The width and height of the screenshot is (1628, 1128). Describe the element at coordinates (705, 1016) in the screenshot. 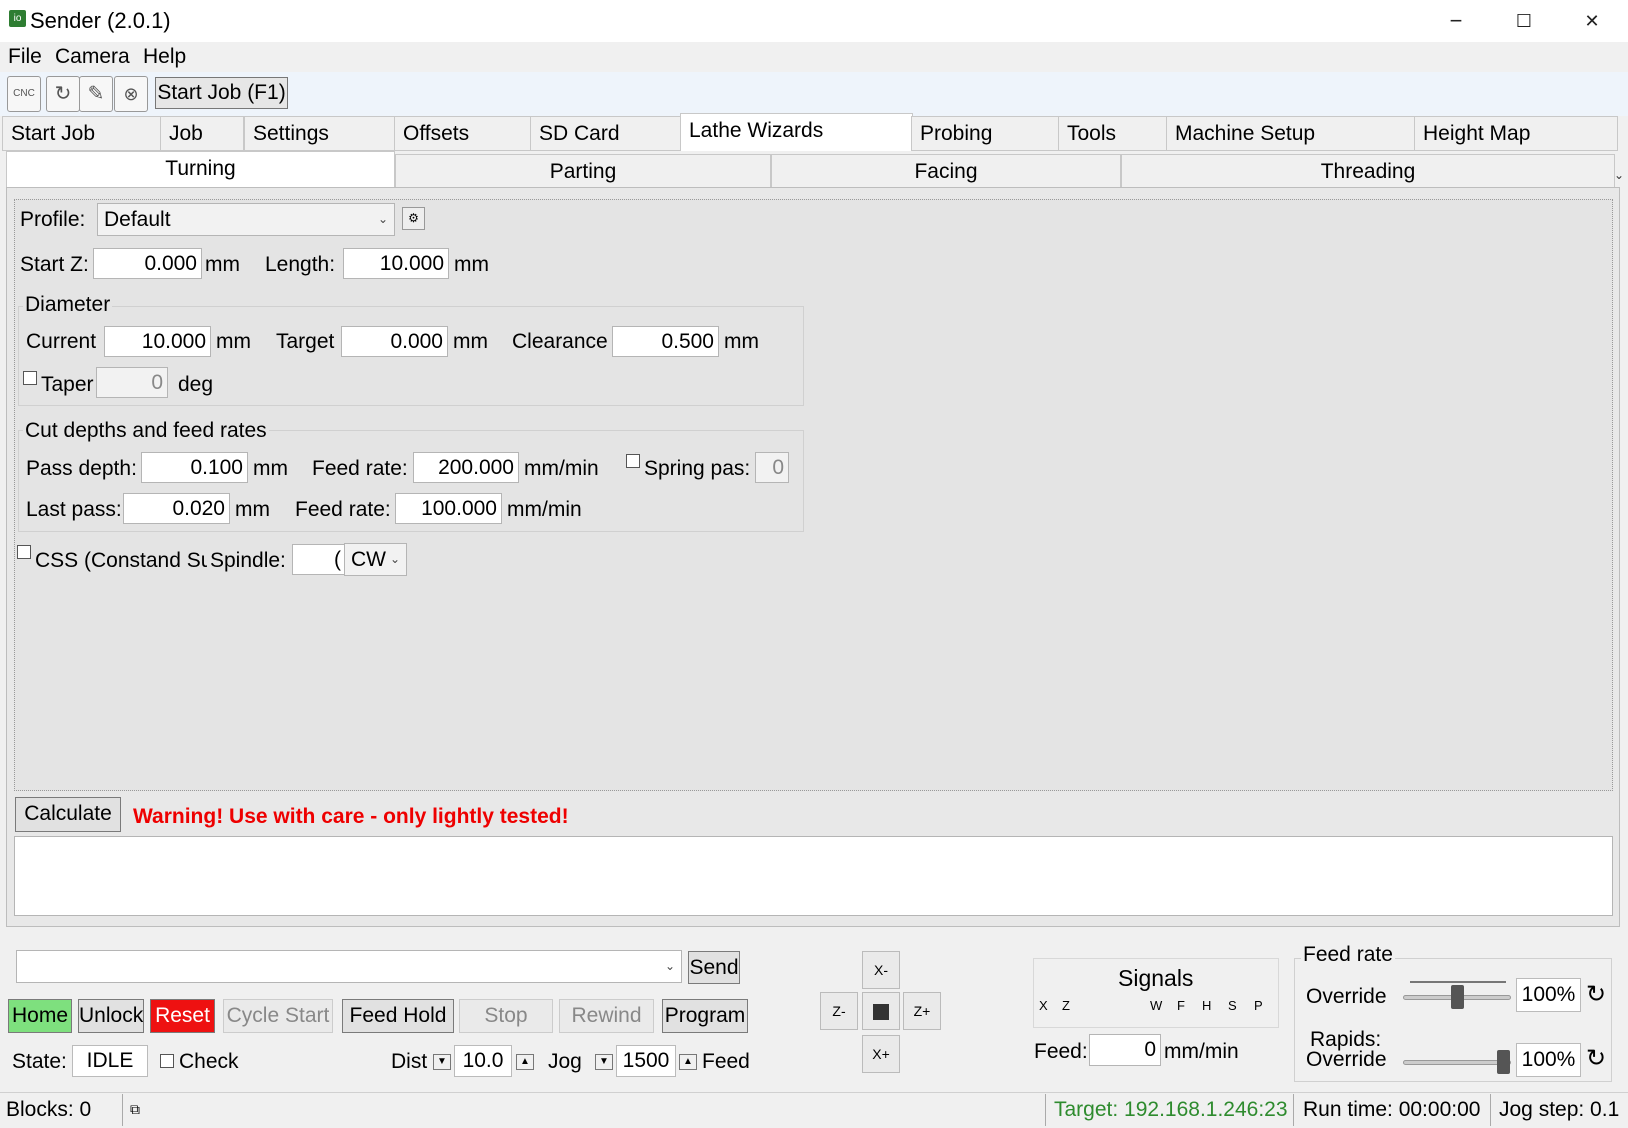

I see `program-button: Program` at that location.